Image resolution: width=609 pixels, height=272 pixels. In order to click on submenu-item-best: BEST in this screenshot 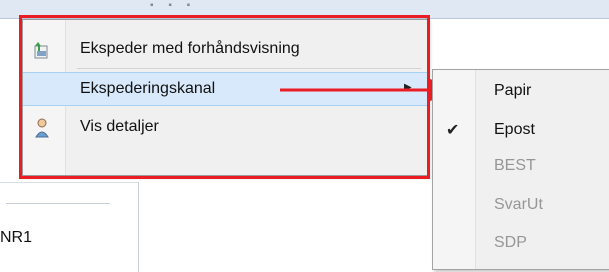, I will do `click(521, 166)`.